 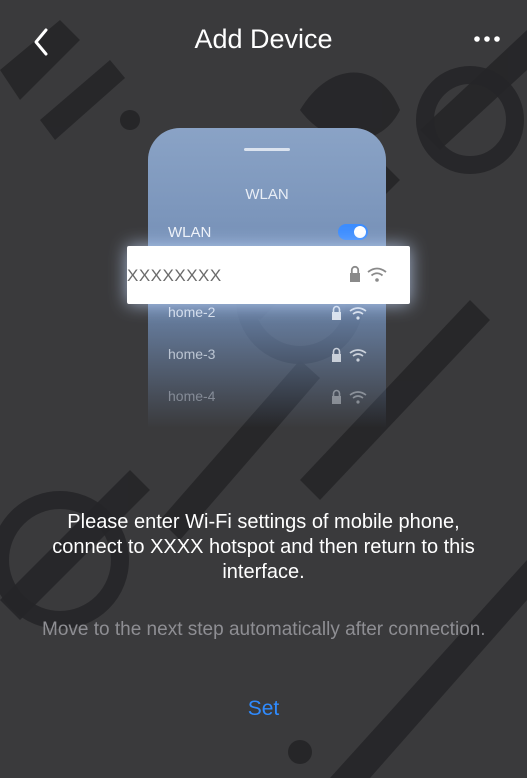 What do you see at coordinates (263, 39) in the screenshot?
I see `page-title: Add Device` at bounding box center [263, 39].